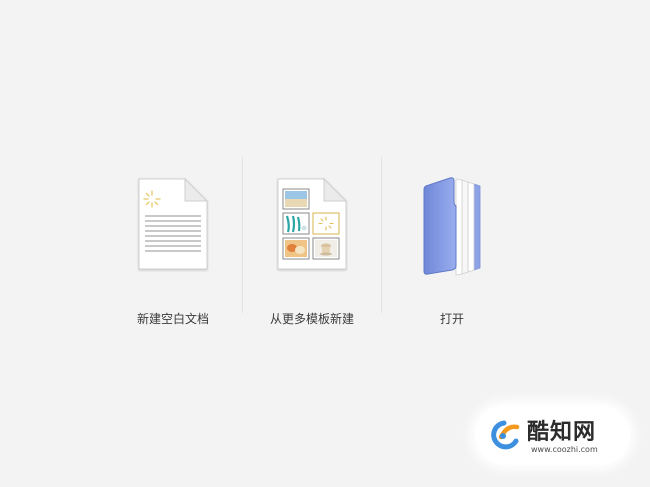  What do you see at coordinates (311, 319) in the screenshot?
I see `new-from-template-label: 从更多模板新建` at bounding box center [311, 319].